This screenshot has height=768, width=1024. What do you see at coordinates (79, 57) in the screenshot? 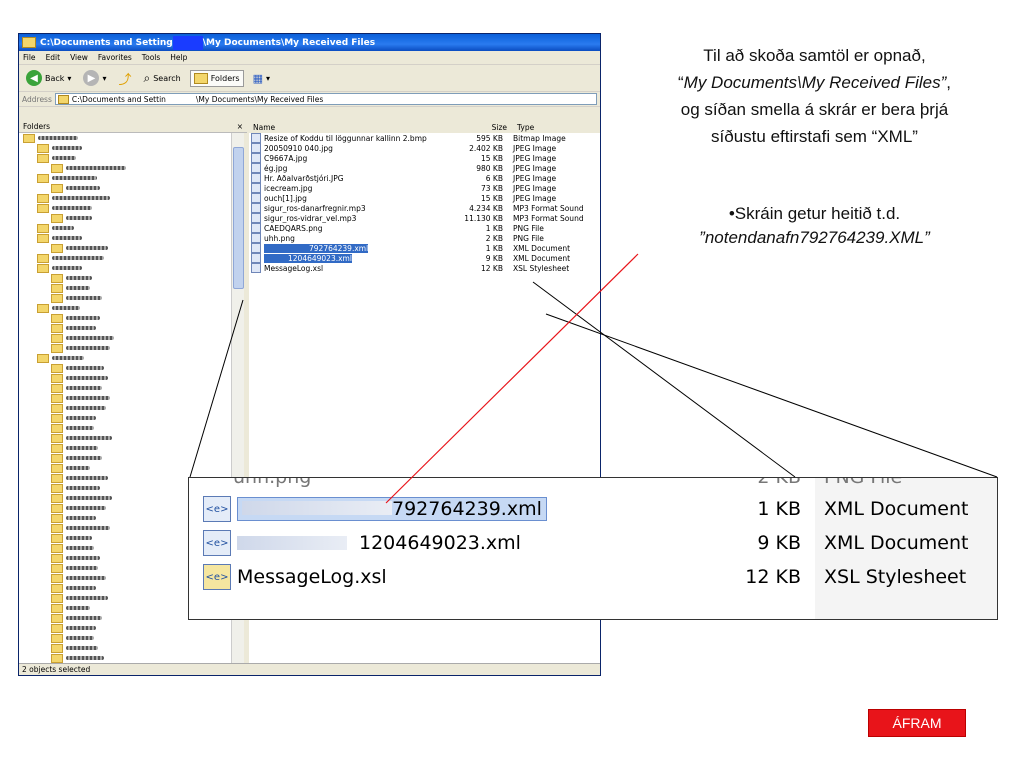
I see `menu-view: View` at bounding box center [79, 57].